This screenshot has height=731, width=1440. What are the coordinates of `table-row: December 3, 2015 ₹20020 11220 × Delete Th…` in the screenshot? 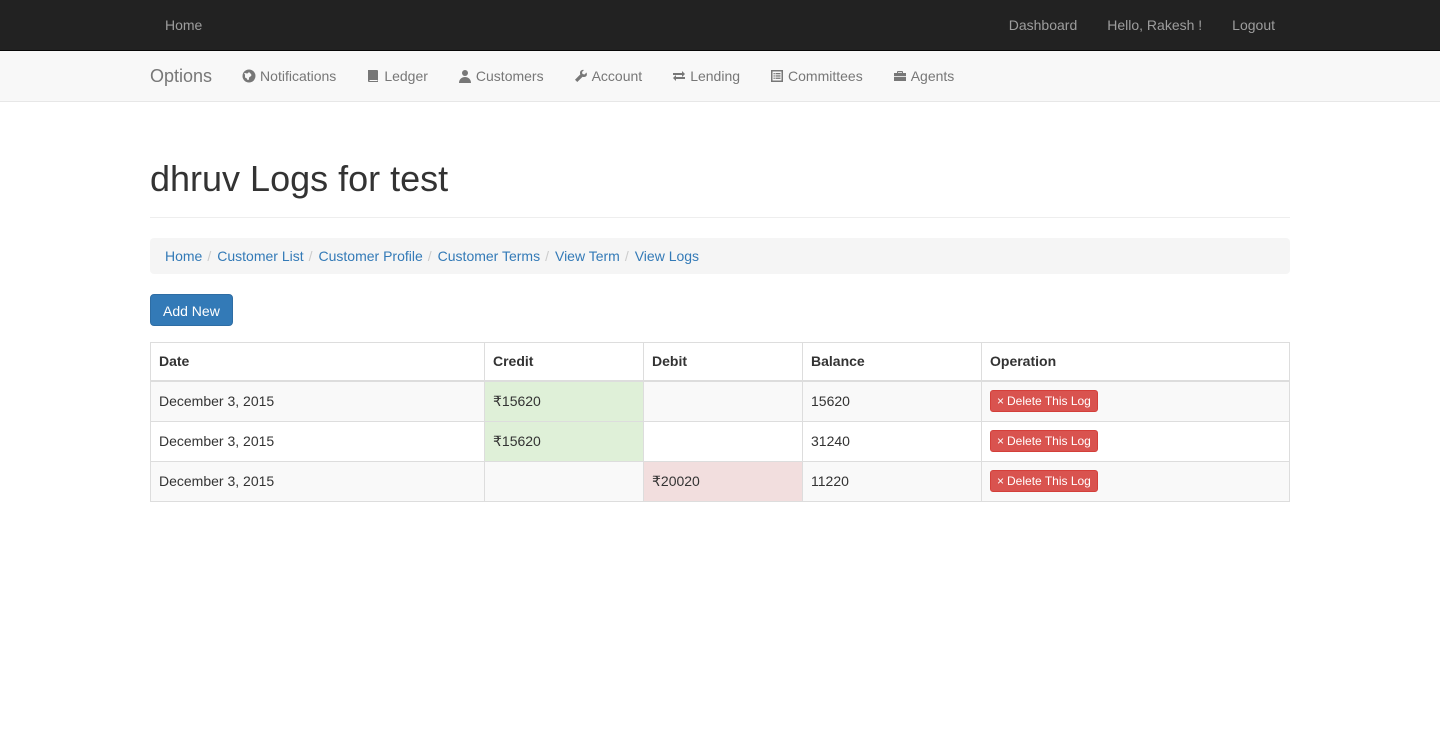 It's located at (720, 481).